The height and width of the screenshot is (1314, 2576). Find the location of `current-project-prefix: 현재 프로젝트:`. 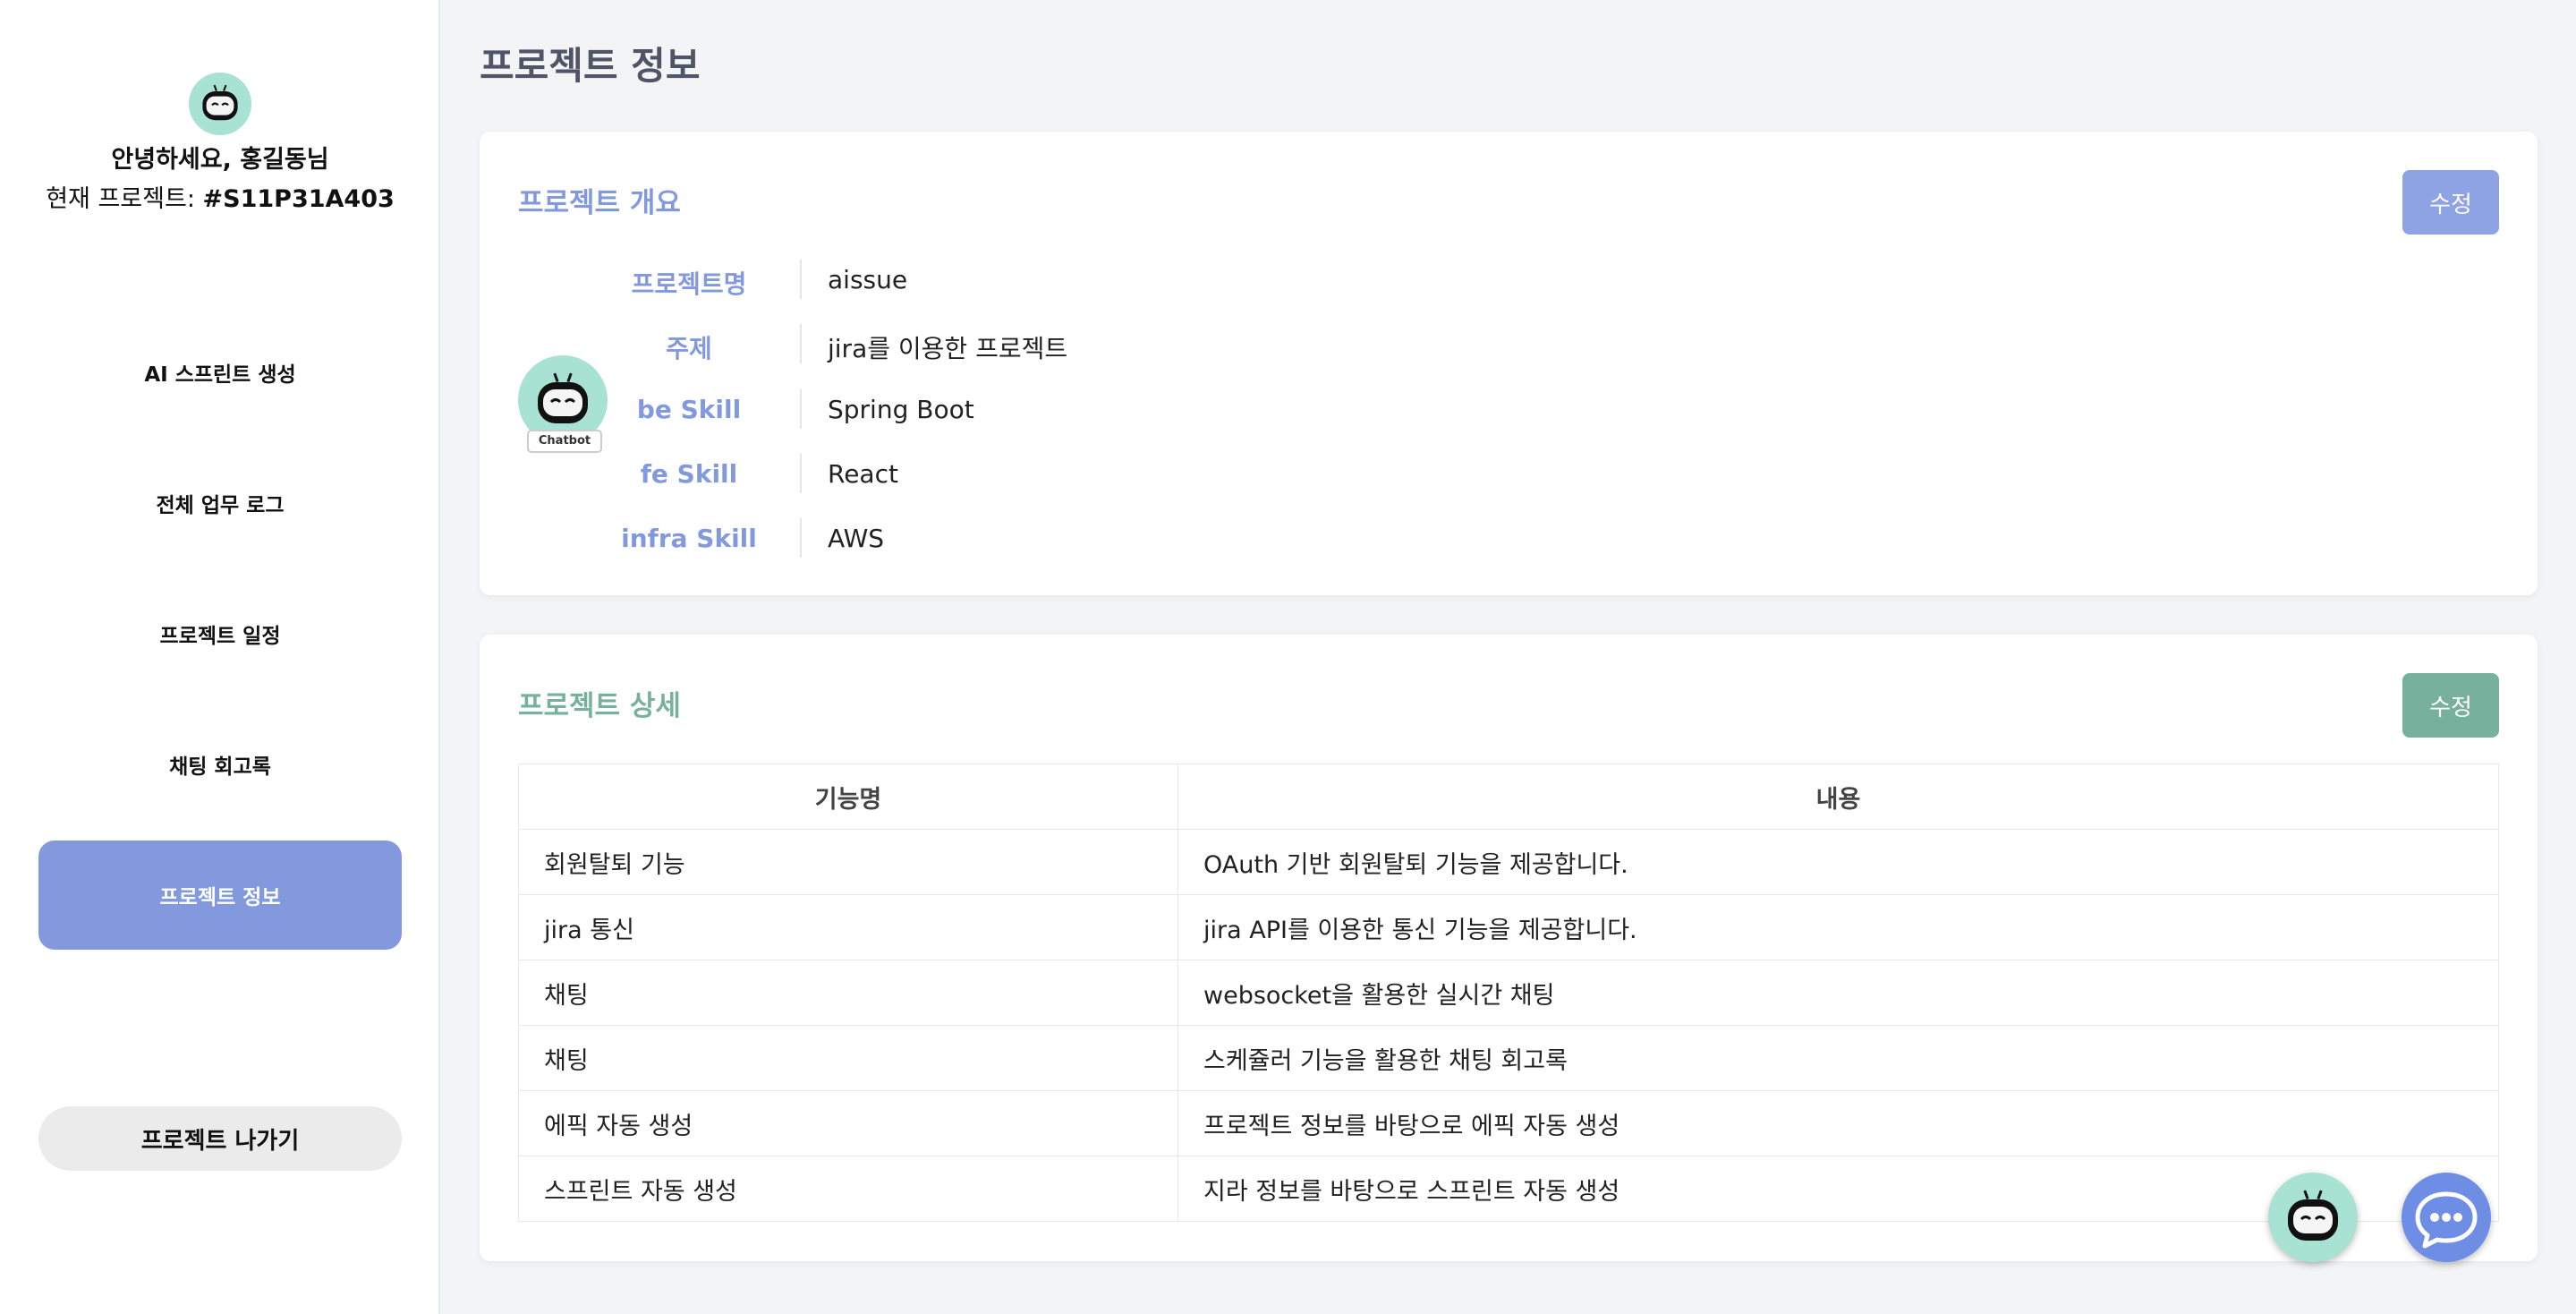

current-project-prefix: 현재 프로젝트: is located at coordinates (124, 199).